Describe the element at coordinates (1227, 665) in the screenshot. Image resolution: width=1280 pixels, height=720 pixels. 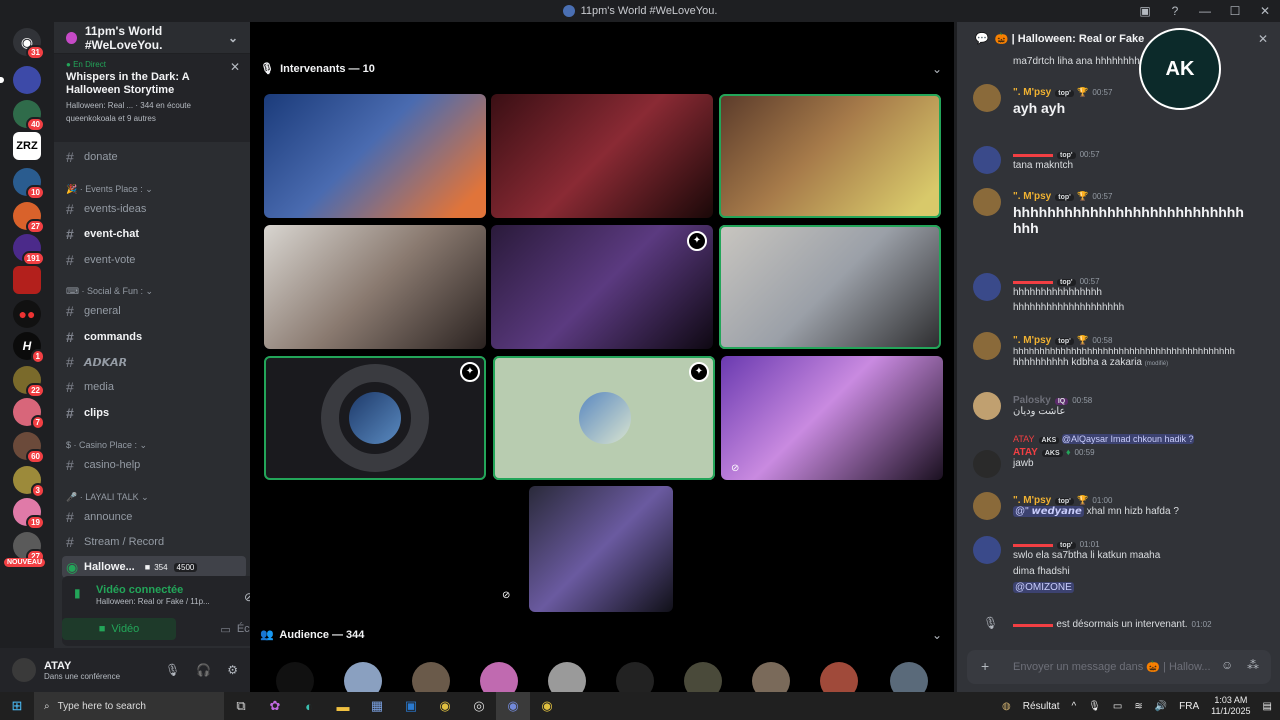
I see `emoji-icon: ☺` at that location.